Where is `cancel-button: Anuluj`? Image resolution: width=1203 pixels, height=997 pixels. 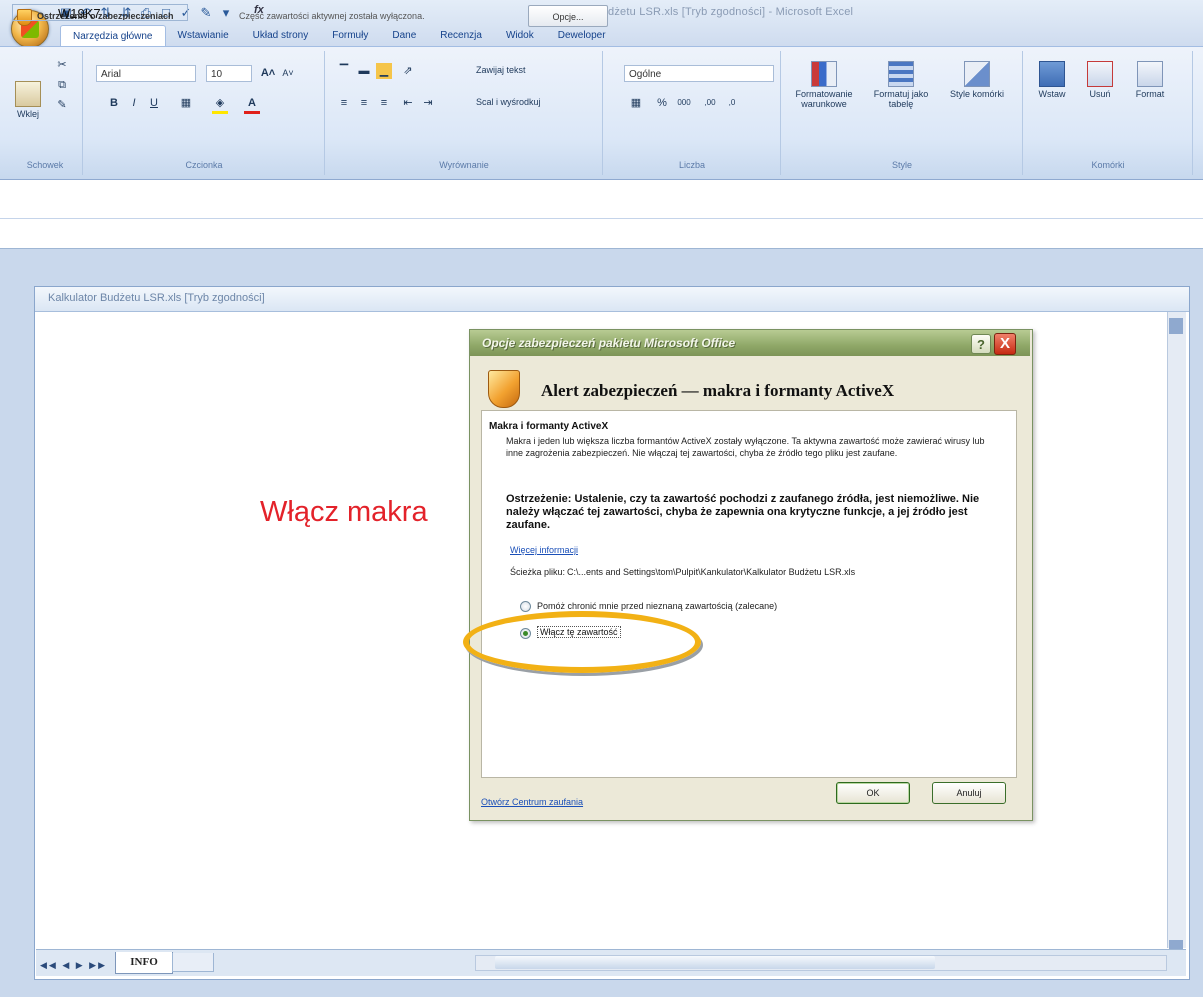 cancel-button: Anuluj is located at coordinates (969, 793).